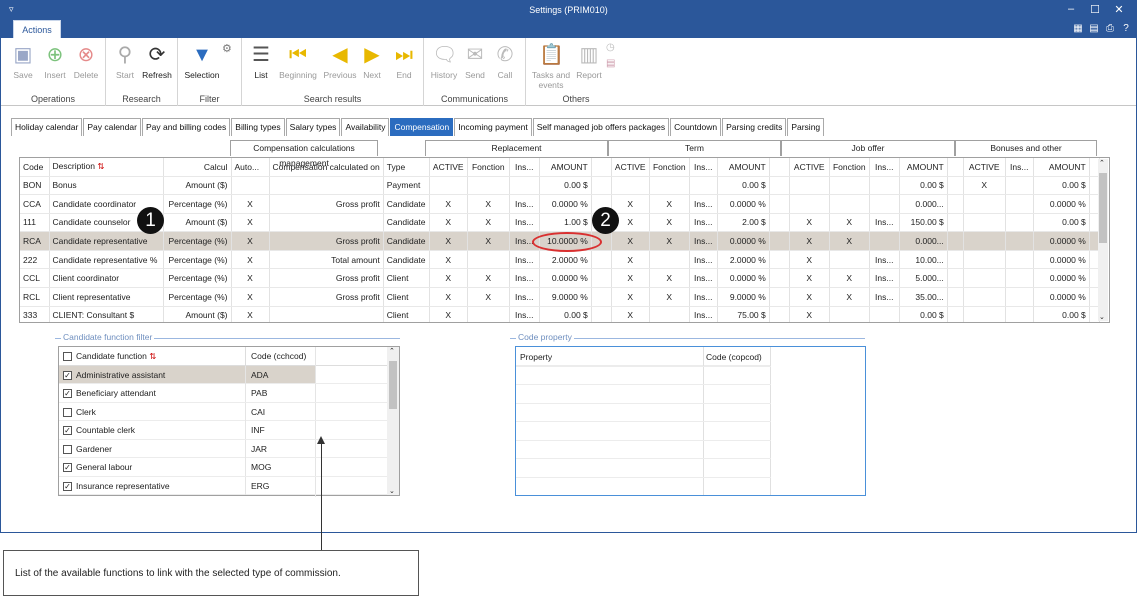 The image size is (1137, 597). Describe the element at coordinates (157, 61) in the screenshot. I see `refresh-button: ⟳ Refresh` at that location.